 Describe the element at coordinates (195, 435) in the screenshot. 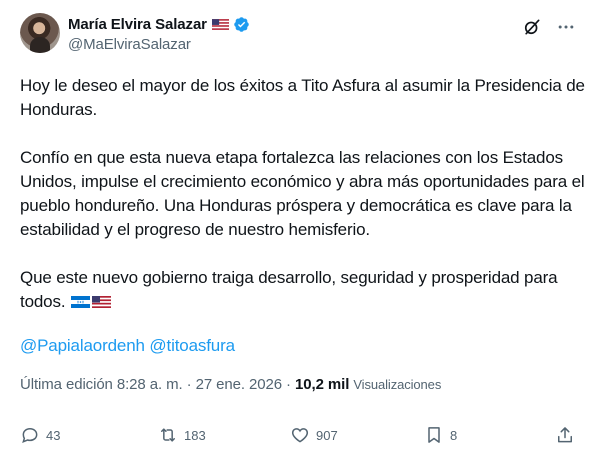

I see `repost-count: 183` at that location.